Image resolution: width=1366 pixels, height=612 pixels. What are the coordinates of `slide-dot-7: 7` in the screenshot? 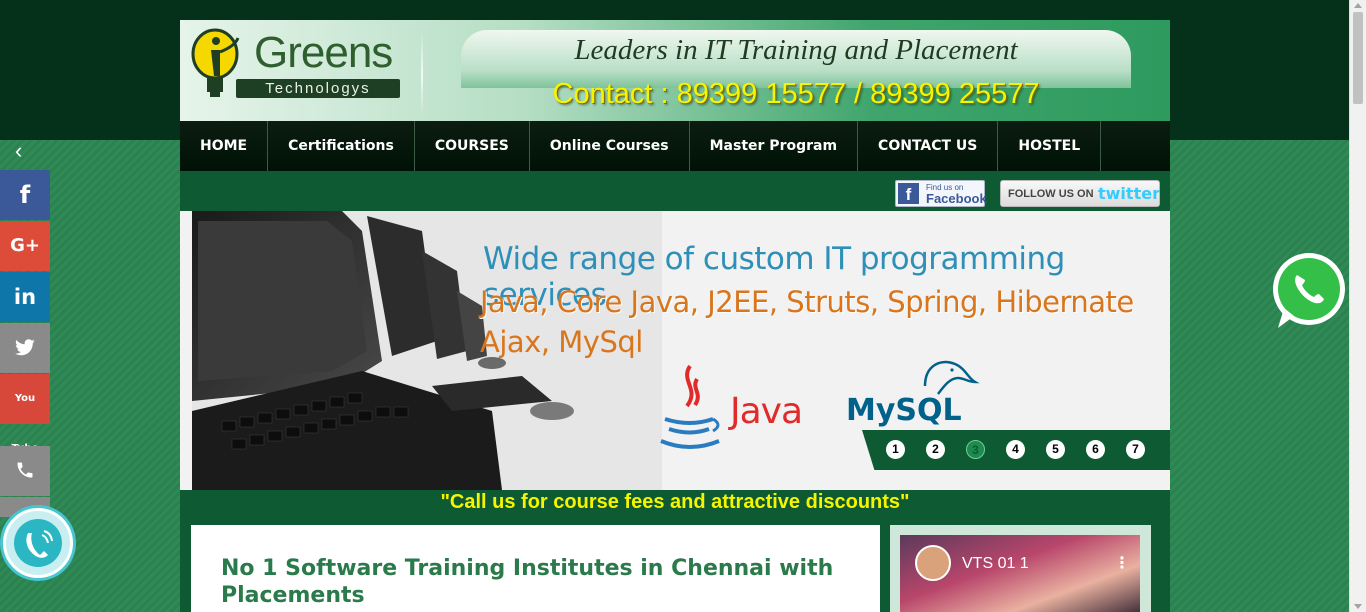 It's located at (1135, 449).